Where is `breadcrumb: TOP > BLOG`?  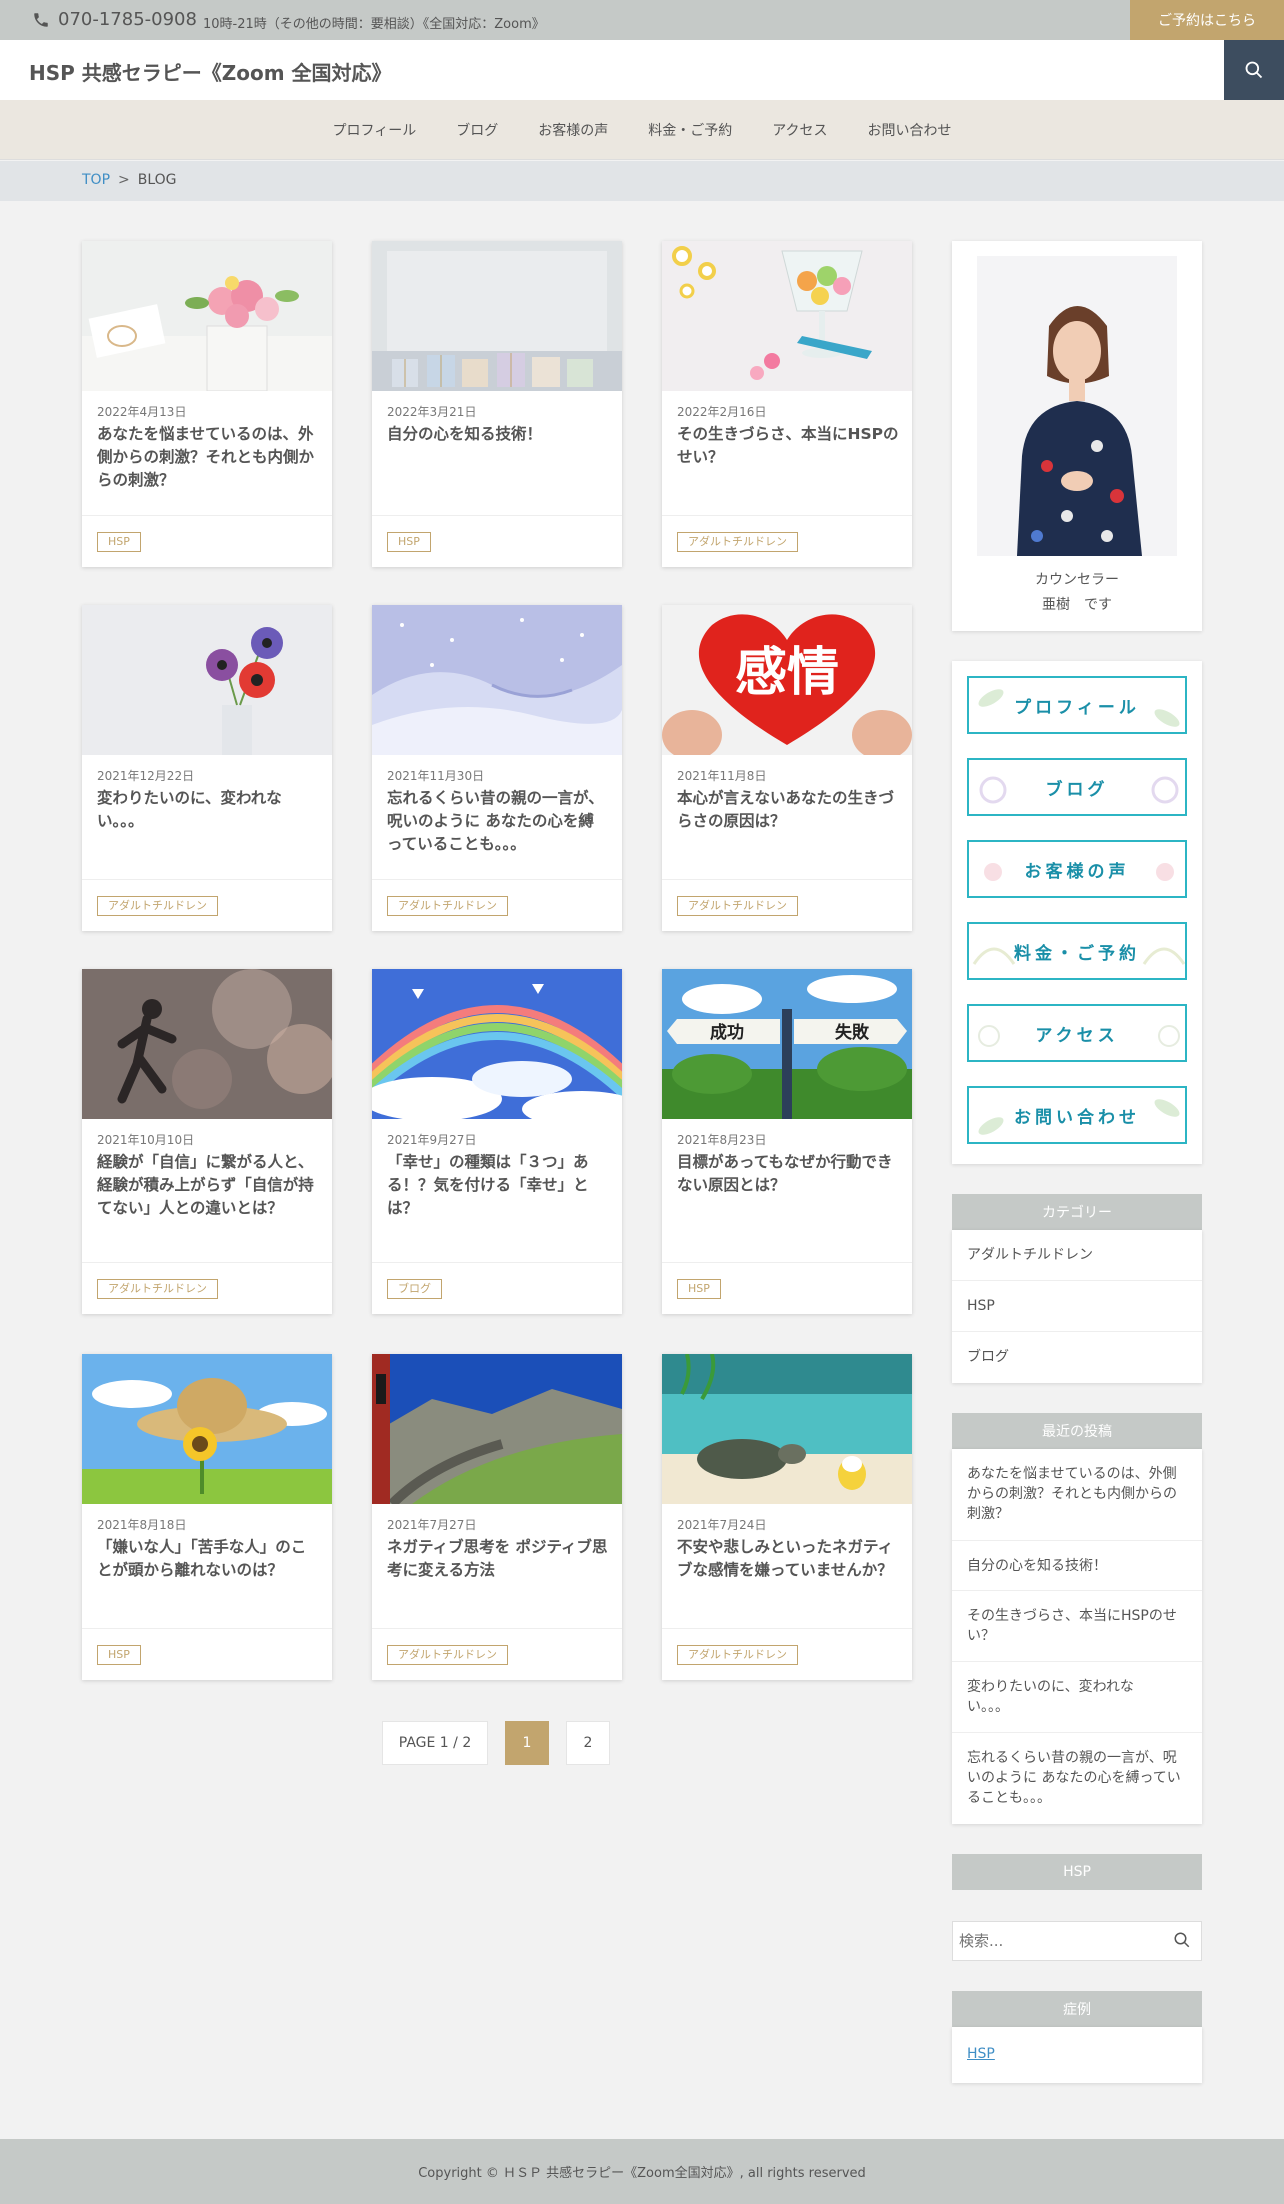
breadcrumb: TOP > BLOG is located at coordinates (642, 181).